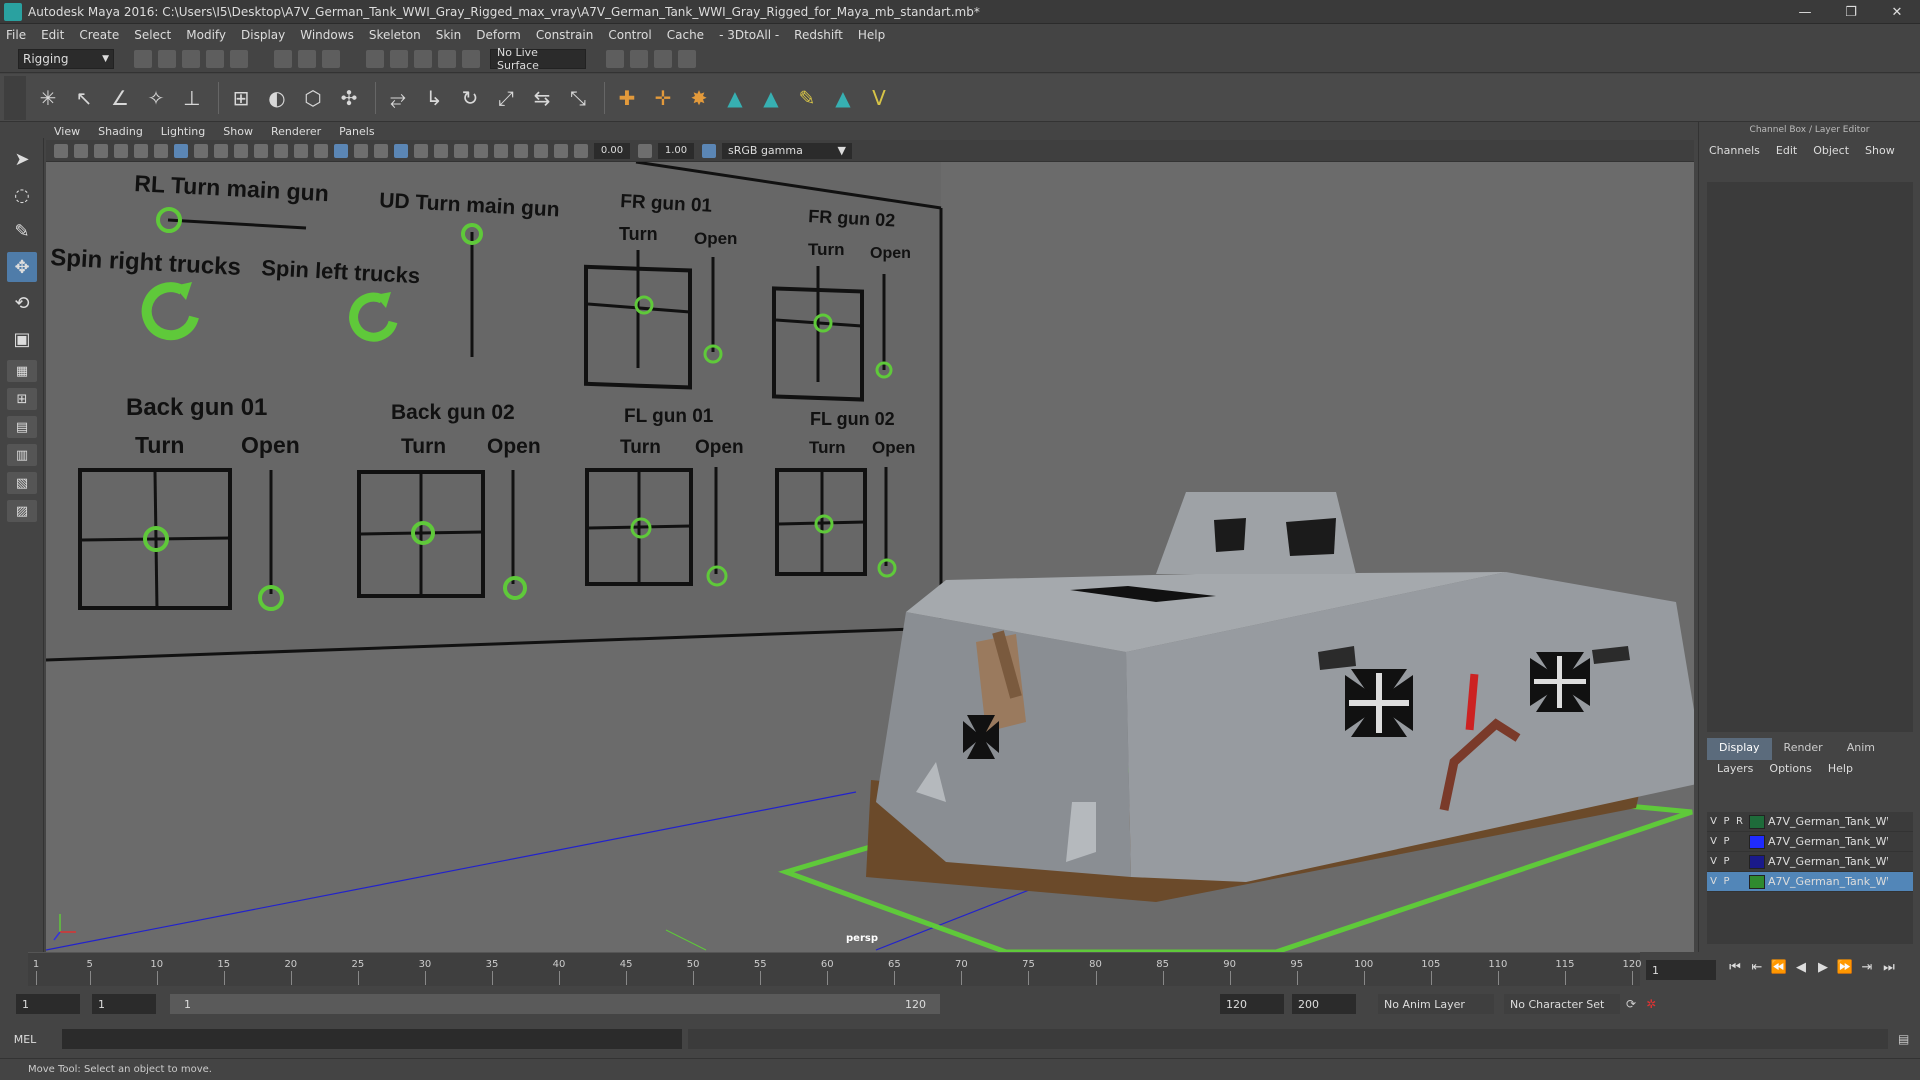  Describe the element at coordinates (1851, 12) in the screenshot. I see `maximize-button: ❐` at that location.